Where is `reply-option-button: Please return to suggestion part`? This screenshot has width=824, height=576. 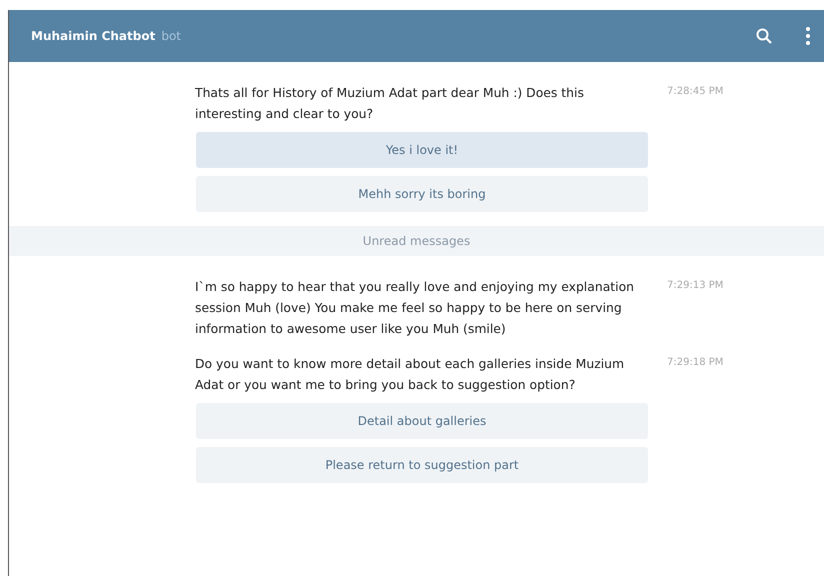
reply-option-button: Please return to suggestion part is located at coordinates (422, 465).